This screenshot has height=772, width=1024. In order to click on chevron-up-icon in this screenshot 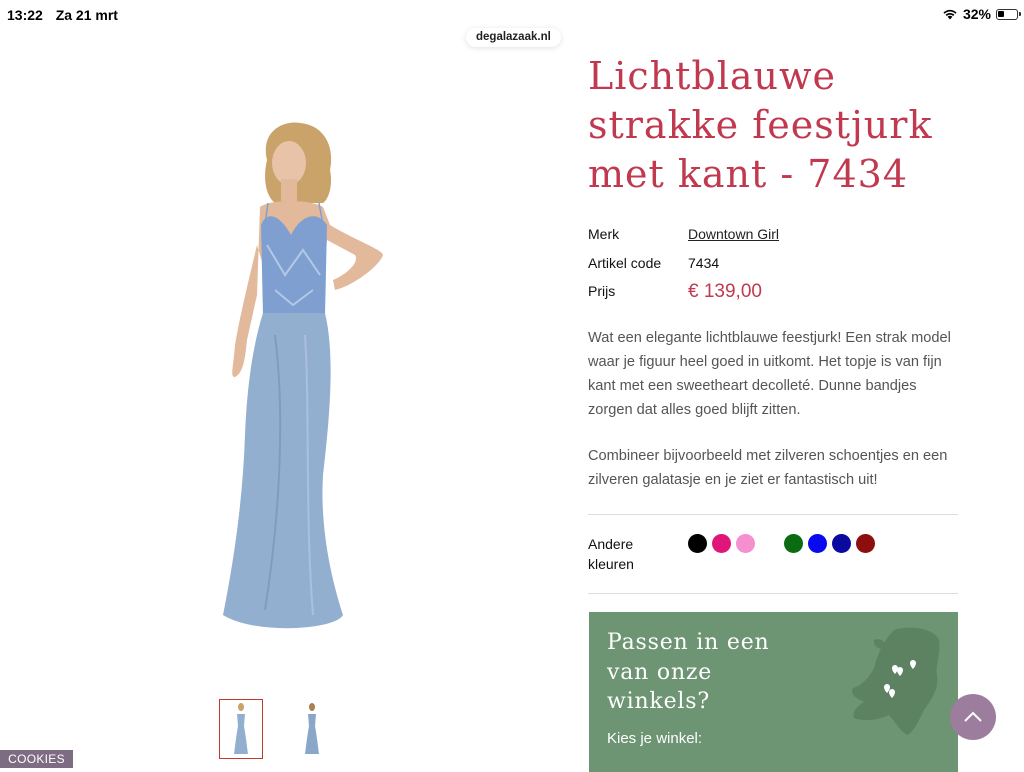, I will do `click(973, 716)`.